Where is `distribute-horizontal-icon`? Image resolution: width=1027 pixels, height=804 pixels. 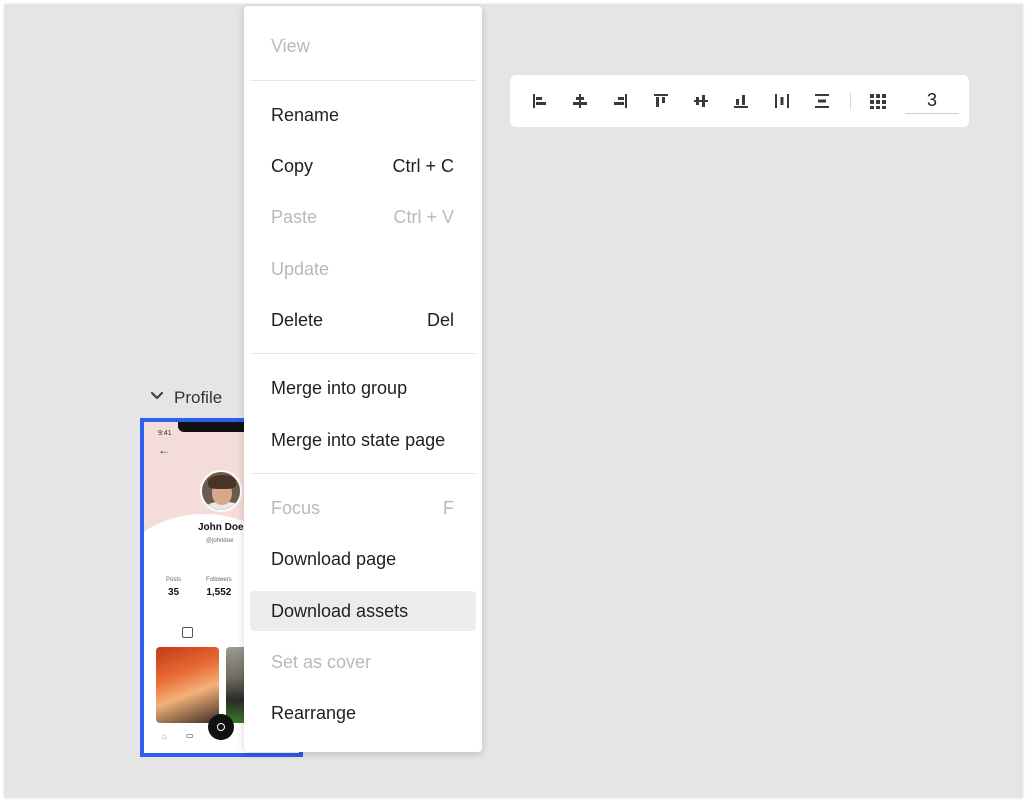
distribute-horizontal-icon is located at coordinates (782, 101).